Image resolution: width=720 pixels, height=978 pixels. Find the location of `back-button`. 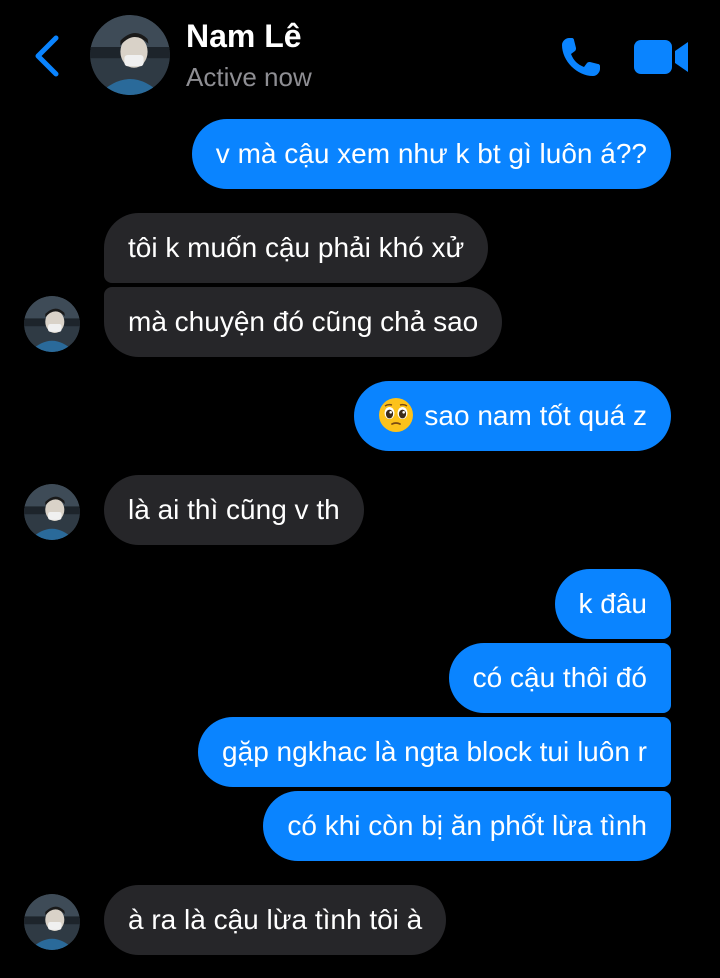

back-button is located at coordinates (48, 55).